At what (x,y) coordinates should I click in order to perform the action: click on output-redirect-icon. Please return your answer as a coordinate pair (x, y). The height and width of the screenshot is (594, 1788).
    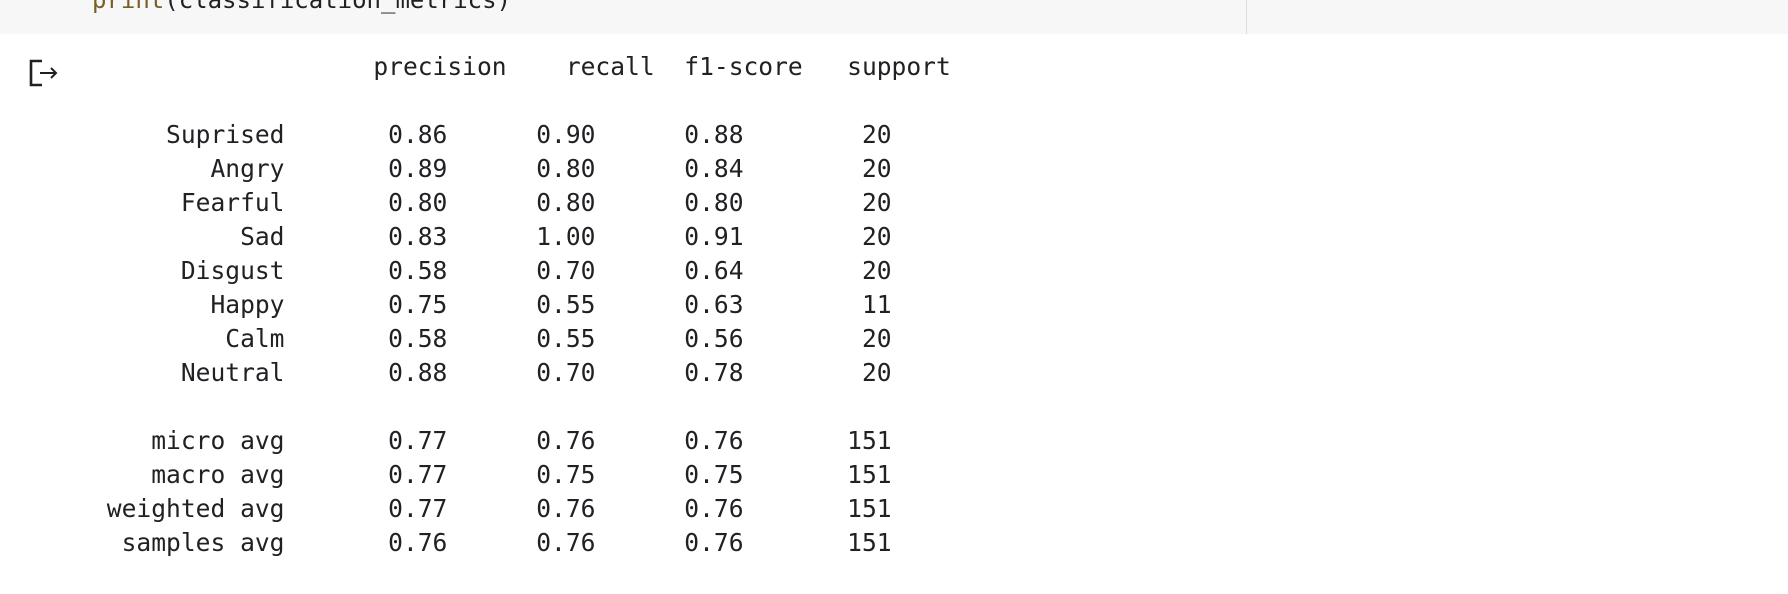
    Looking at the image, I should click on (45, 73).